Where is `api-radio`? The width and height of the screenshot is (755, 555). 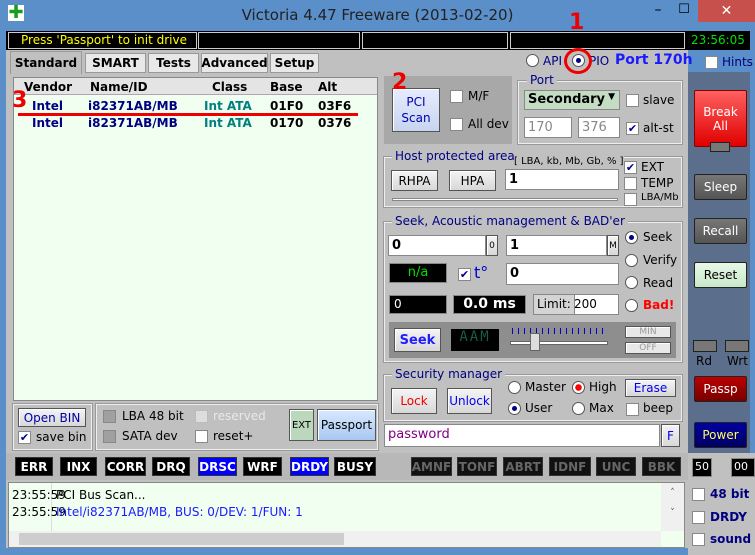 api-radio is located at coordinates (532, 60).